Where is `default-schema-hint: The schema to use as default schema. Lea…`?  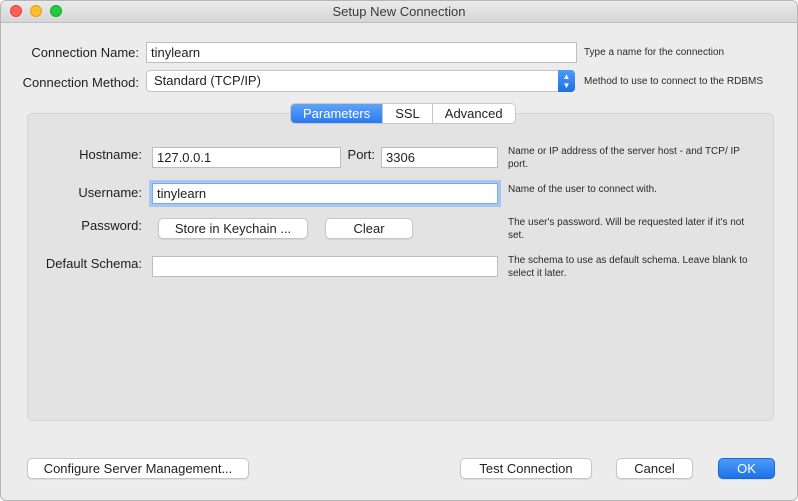
default-schema-hint: The schema to use as default schema. Lea… is located at coordinates (628, 267).